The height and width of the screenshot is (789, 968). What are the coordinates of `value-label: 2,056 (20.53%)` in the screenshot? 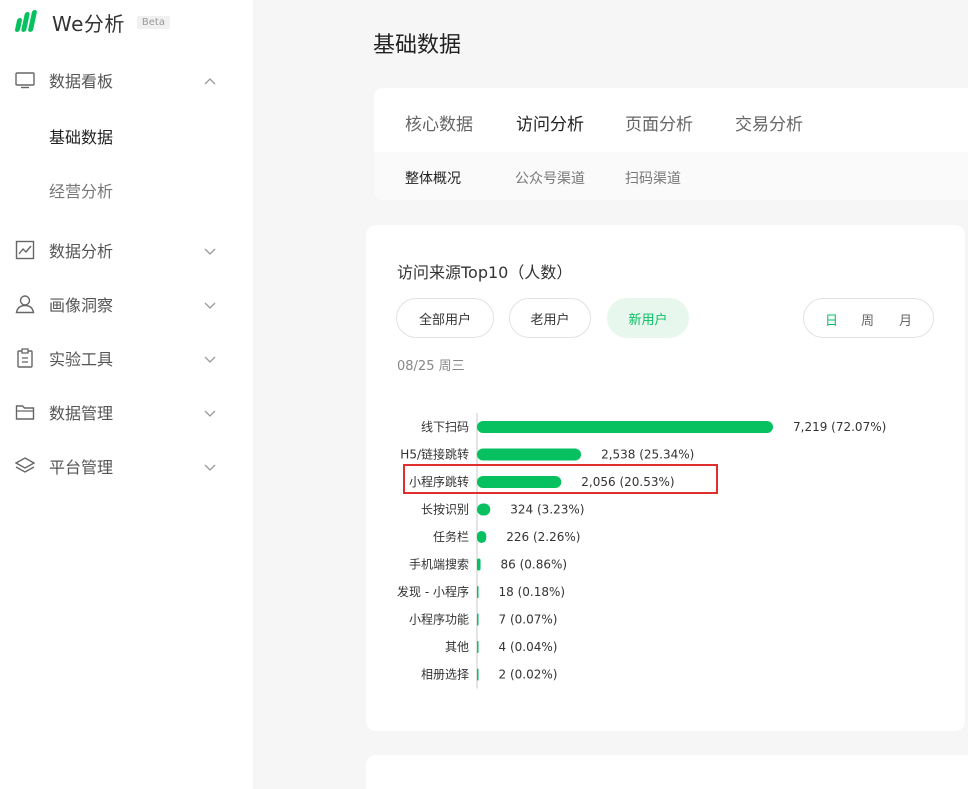 It's located at (627, 482).